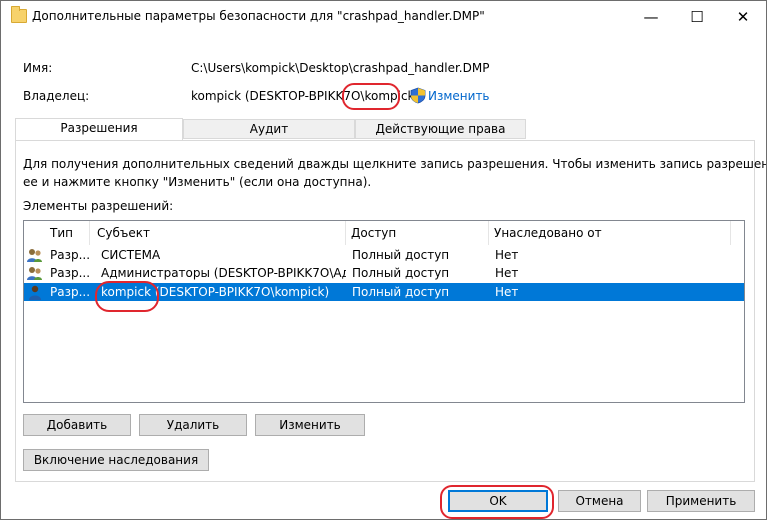 The width and height of the screenshot is (767, 520). I want to click on add-button: Добавить, so click(77, 425).